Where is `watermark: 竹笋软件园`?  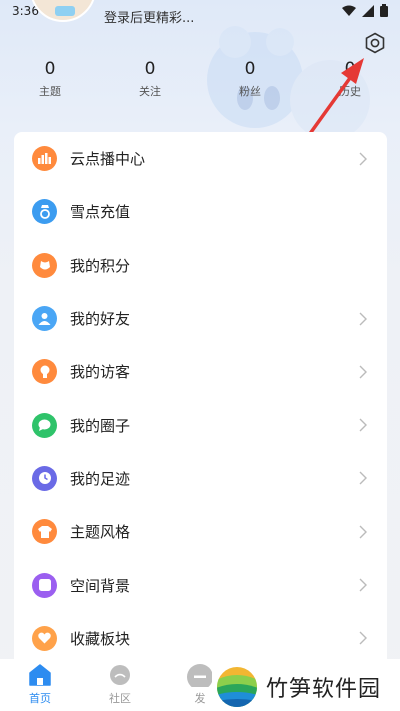
watermark: 竹笋软件园 is located at coordinates (306, 686).